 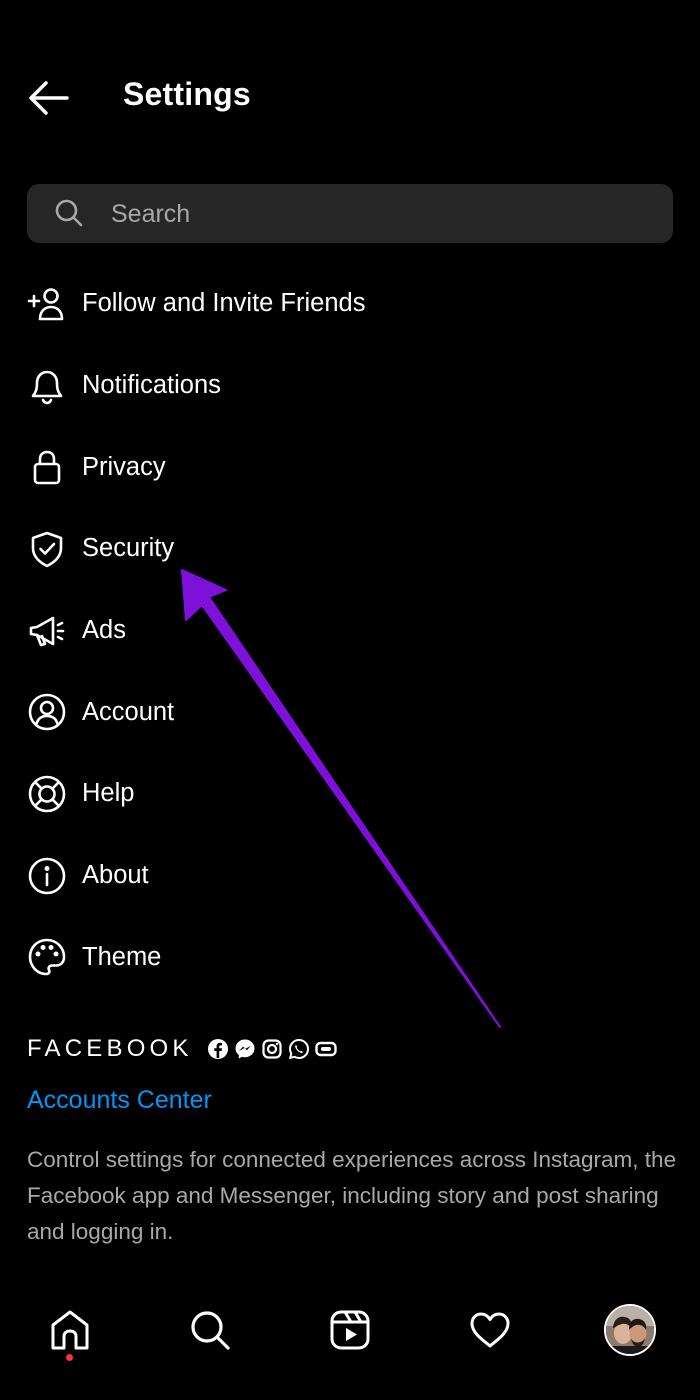 What do you see at coordinates (47, 386) in the screenshot?
I see `bell-icon` at bounding box center [47, 386].